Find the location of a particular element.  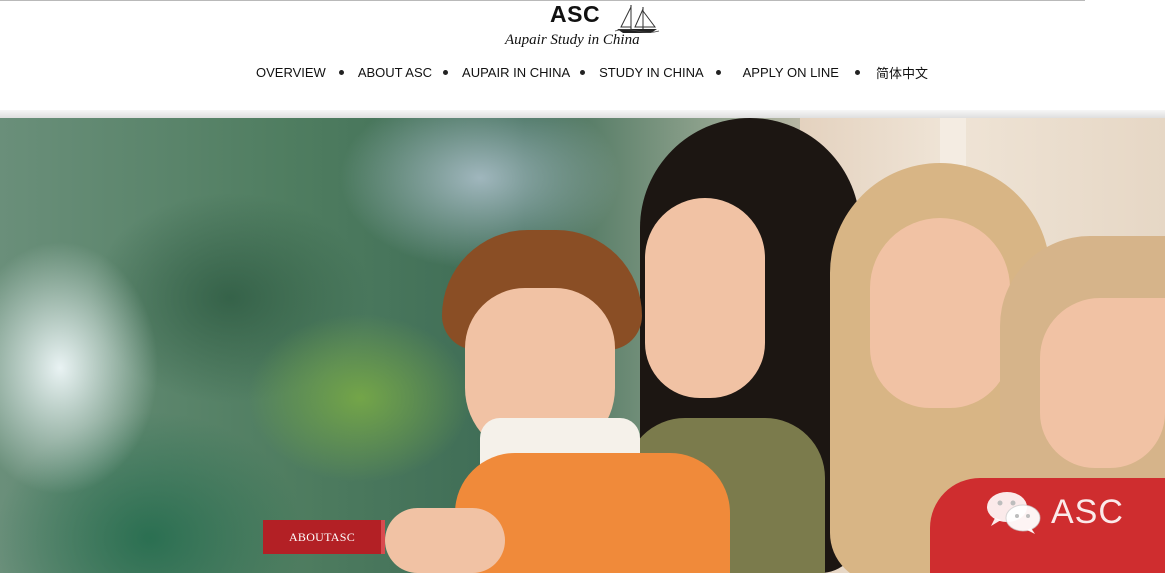

watermark-label: ASC is located at coordinates (1087, 511).